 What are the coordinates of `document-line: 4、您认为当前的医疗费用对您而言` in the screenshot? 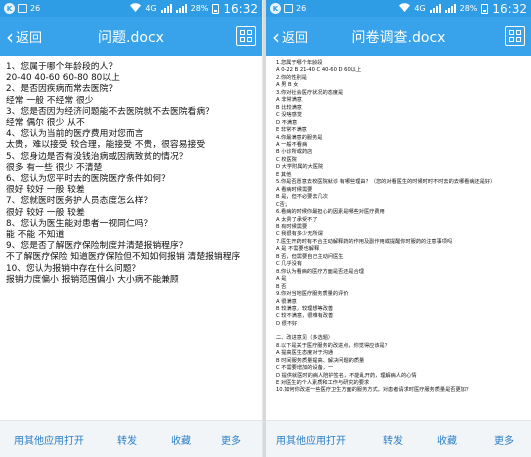 It's located at (75, 134).